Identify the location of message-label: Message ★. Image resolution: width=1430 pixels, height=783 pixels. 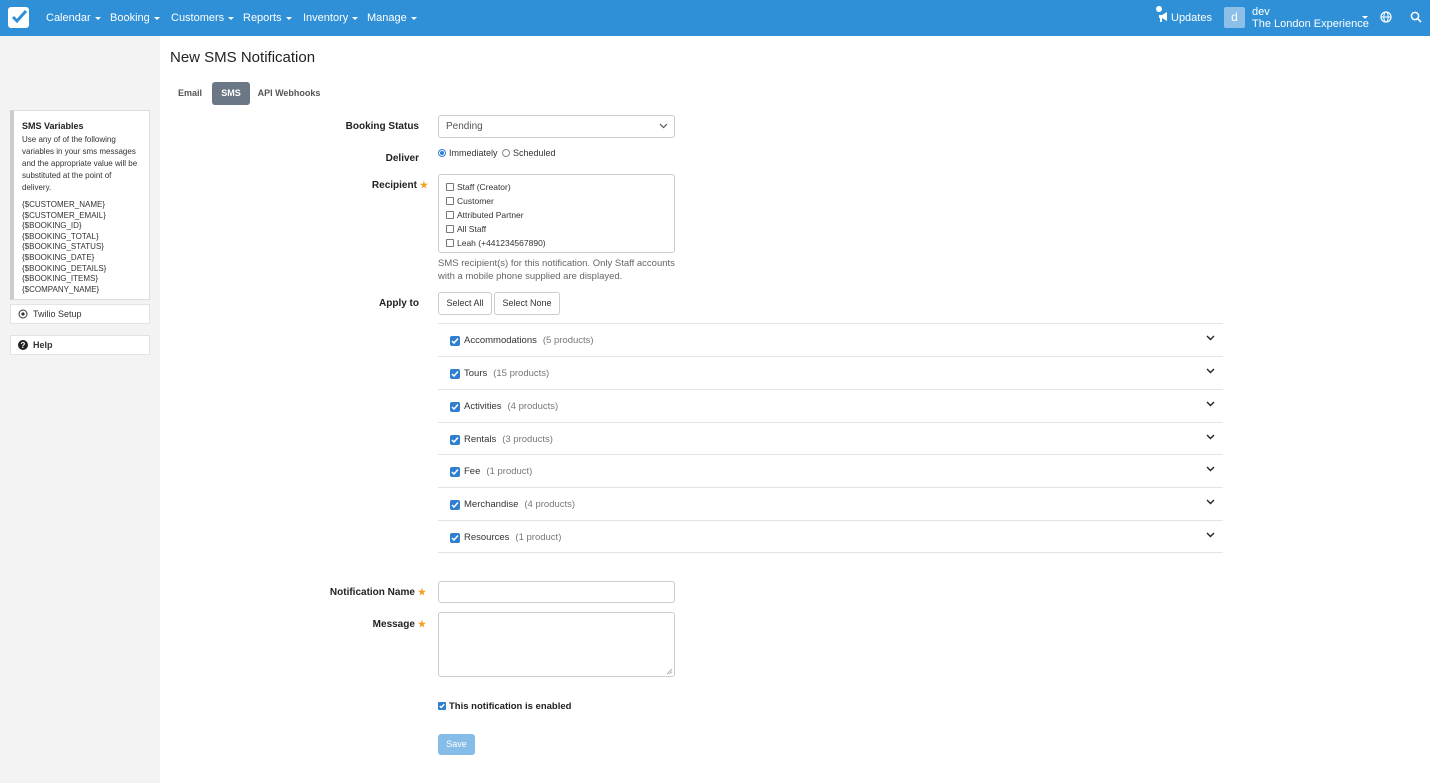
(399, 624).